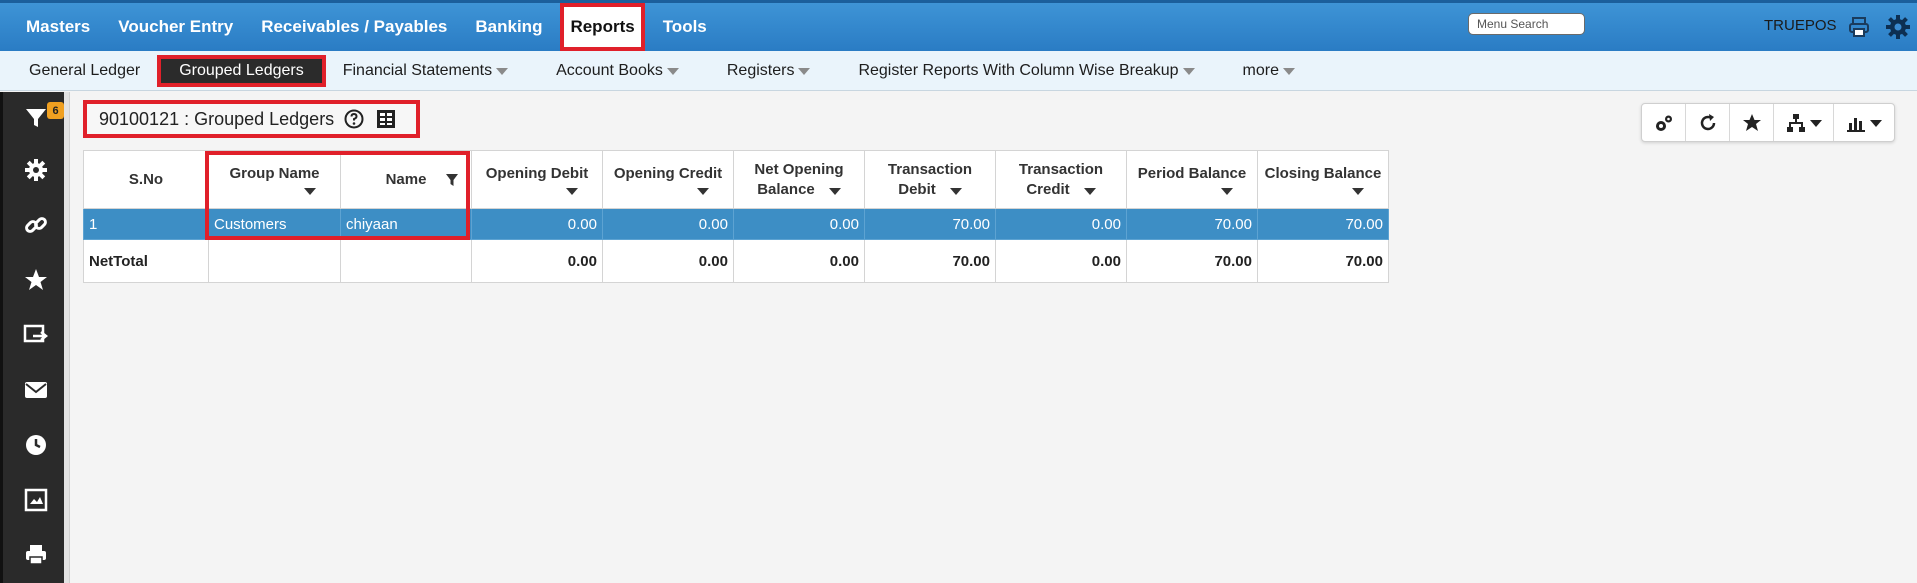 The width and height of the screenshot is (1917, 583). I want to click on cell-opening-debit: 0.00, so click(537, 224).